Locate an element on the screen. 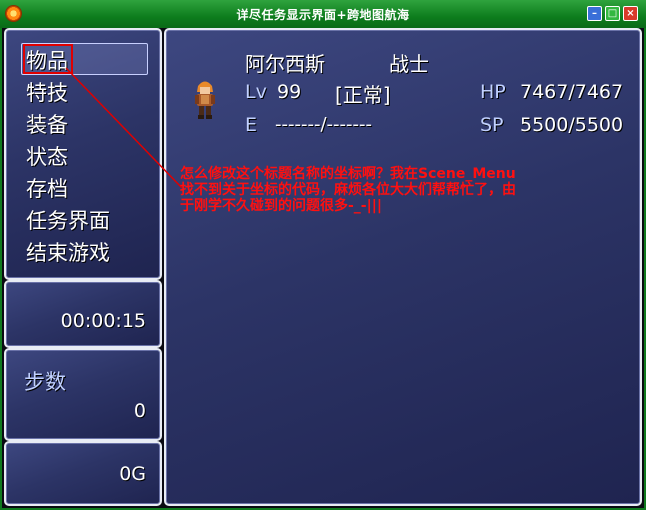 The width and height of the screenshot is (646, 510). maximize-button: □ is located at coordinates (612, 13).